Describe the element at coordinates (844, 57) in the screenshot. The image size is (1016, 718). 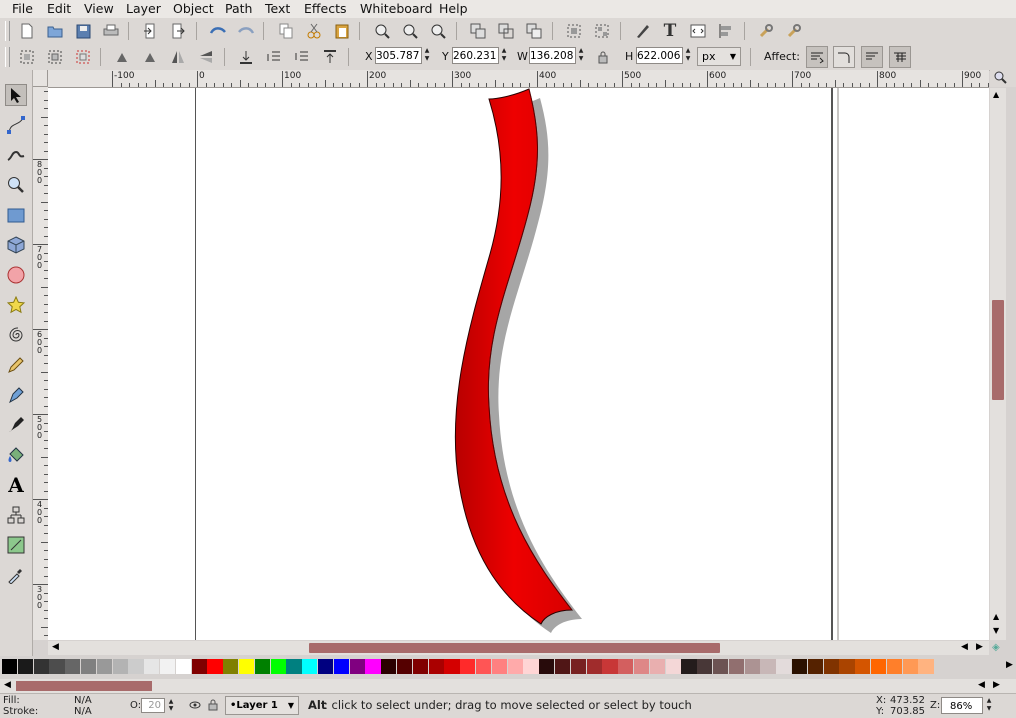
I see `affect-corners-toggle` at that location.